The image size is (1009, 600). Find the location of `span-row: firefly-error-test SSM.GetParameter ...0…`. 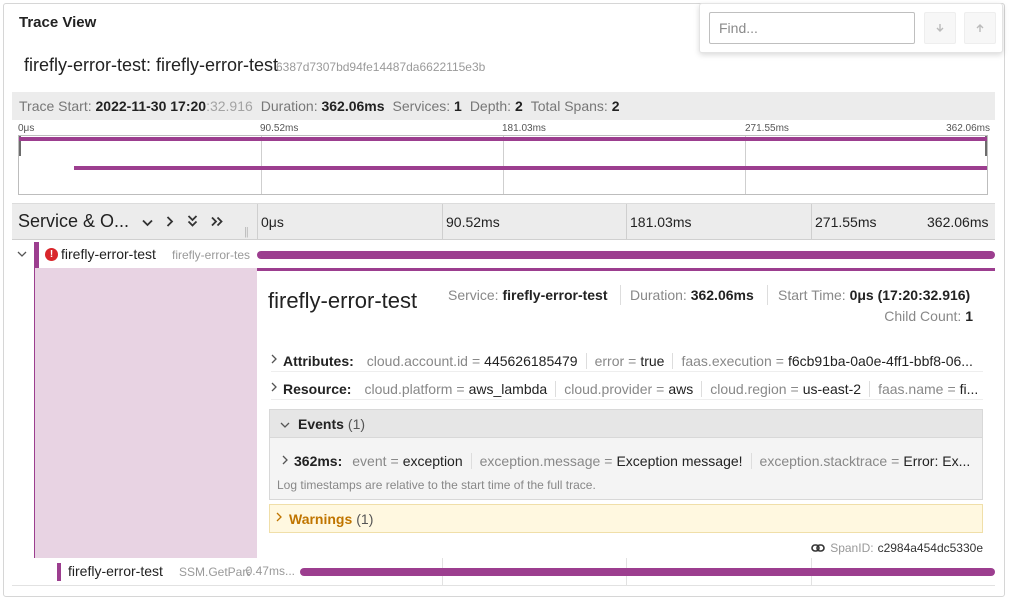

span-row: firefly-error-test SSM.GetParameter ...0… is located at coordinates (503, 571).